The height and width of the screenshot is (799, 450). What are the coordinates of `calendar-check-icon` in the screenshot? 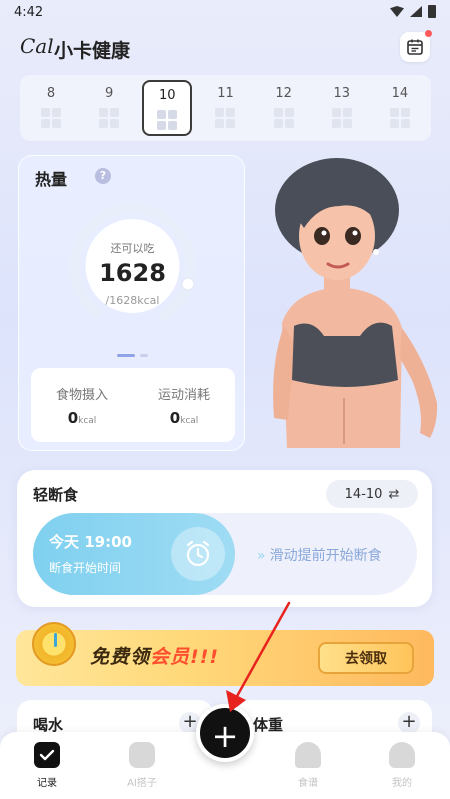 It's located at (47, 755).